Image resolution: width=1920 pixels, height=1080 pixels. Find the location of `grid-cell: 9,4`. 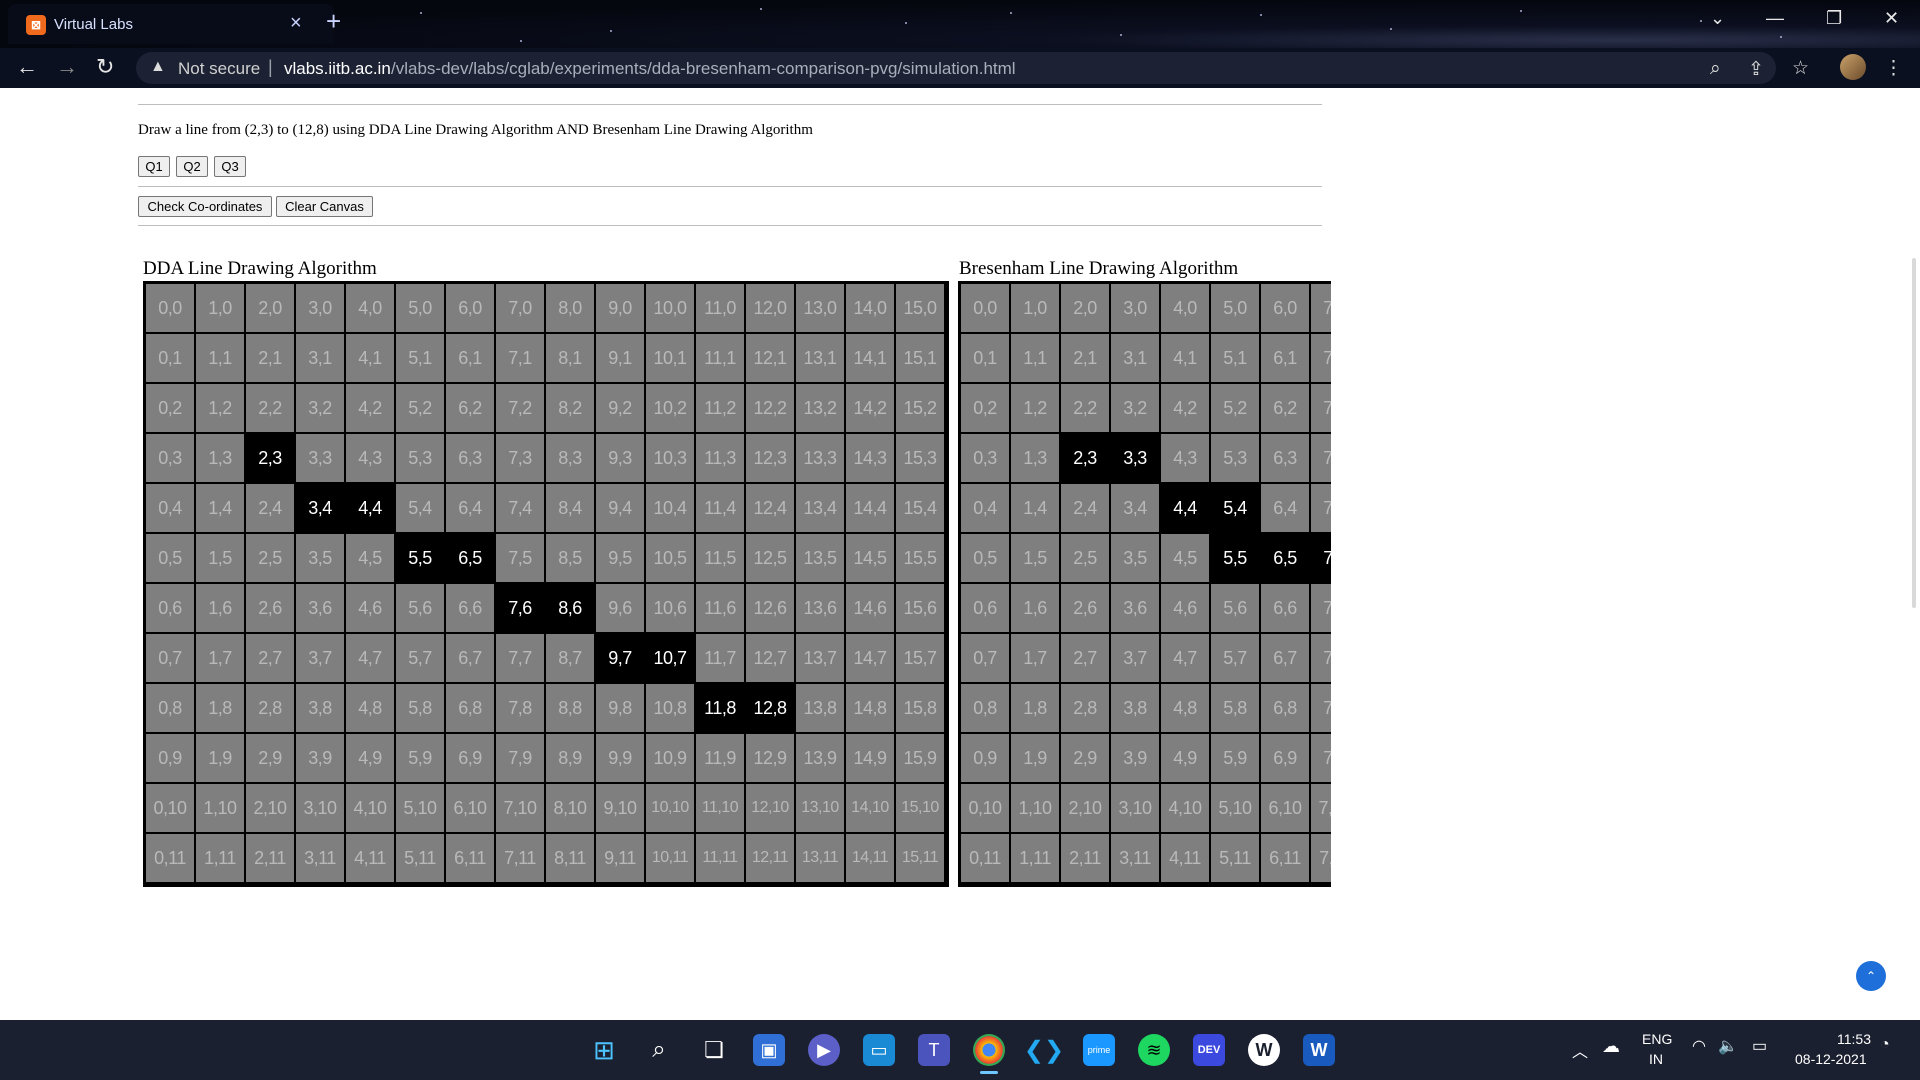

grid-cell: 9,4 is located at coordinates (620, 508).